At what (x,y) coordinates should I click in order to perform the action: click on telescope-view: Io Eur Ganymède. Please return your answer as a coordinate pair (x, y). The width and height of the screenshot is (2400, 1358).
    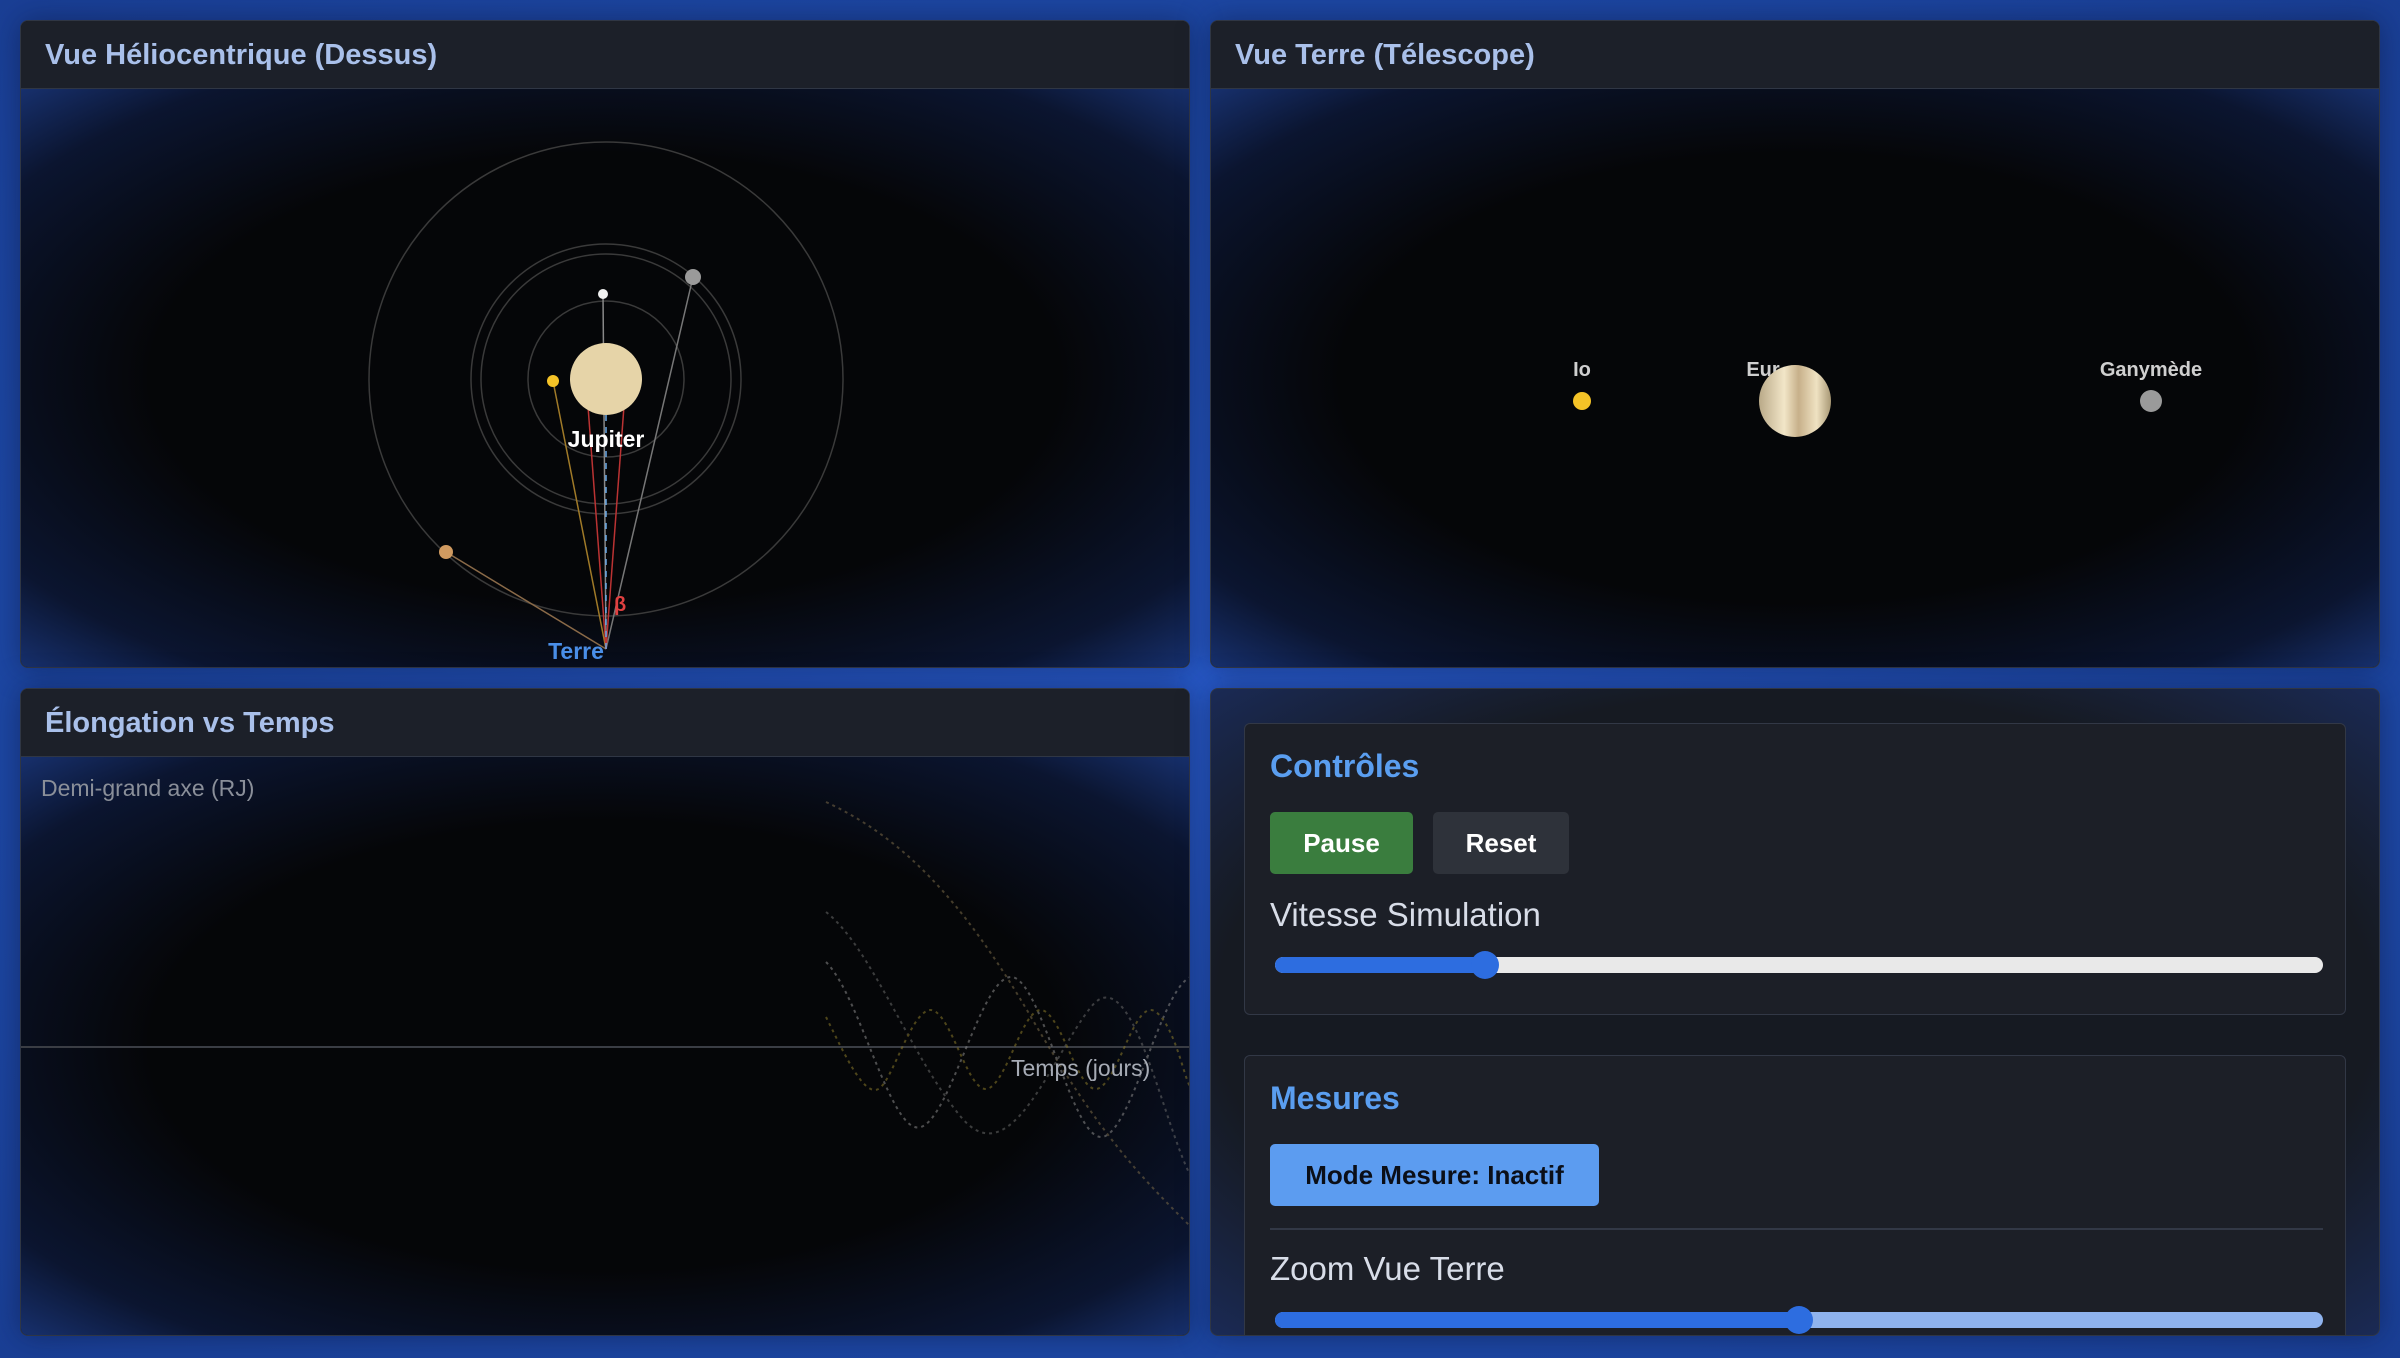
    Looking at the image, I should click on (1887, 398).